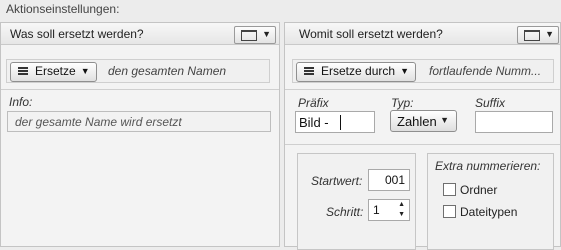 The height and width of the screenshot is (250, 561). What do you see at coordinates (449, 189) in the screenshot?
I see `folders-checkbox` at bounding box center [449, 189].